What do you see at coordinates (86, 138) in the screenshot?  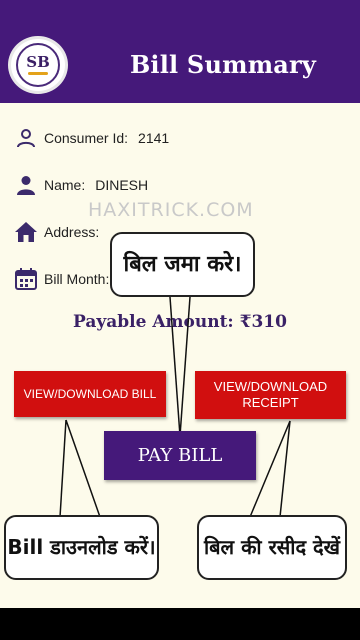 I see `consumer-id-label: Consumer Id:` at bounding box center [86, 138].